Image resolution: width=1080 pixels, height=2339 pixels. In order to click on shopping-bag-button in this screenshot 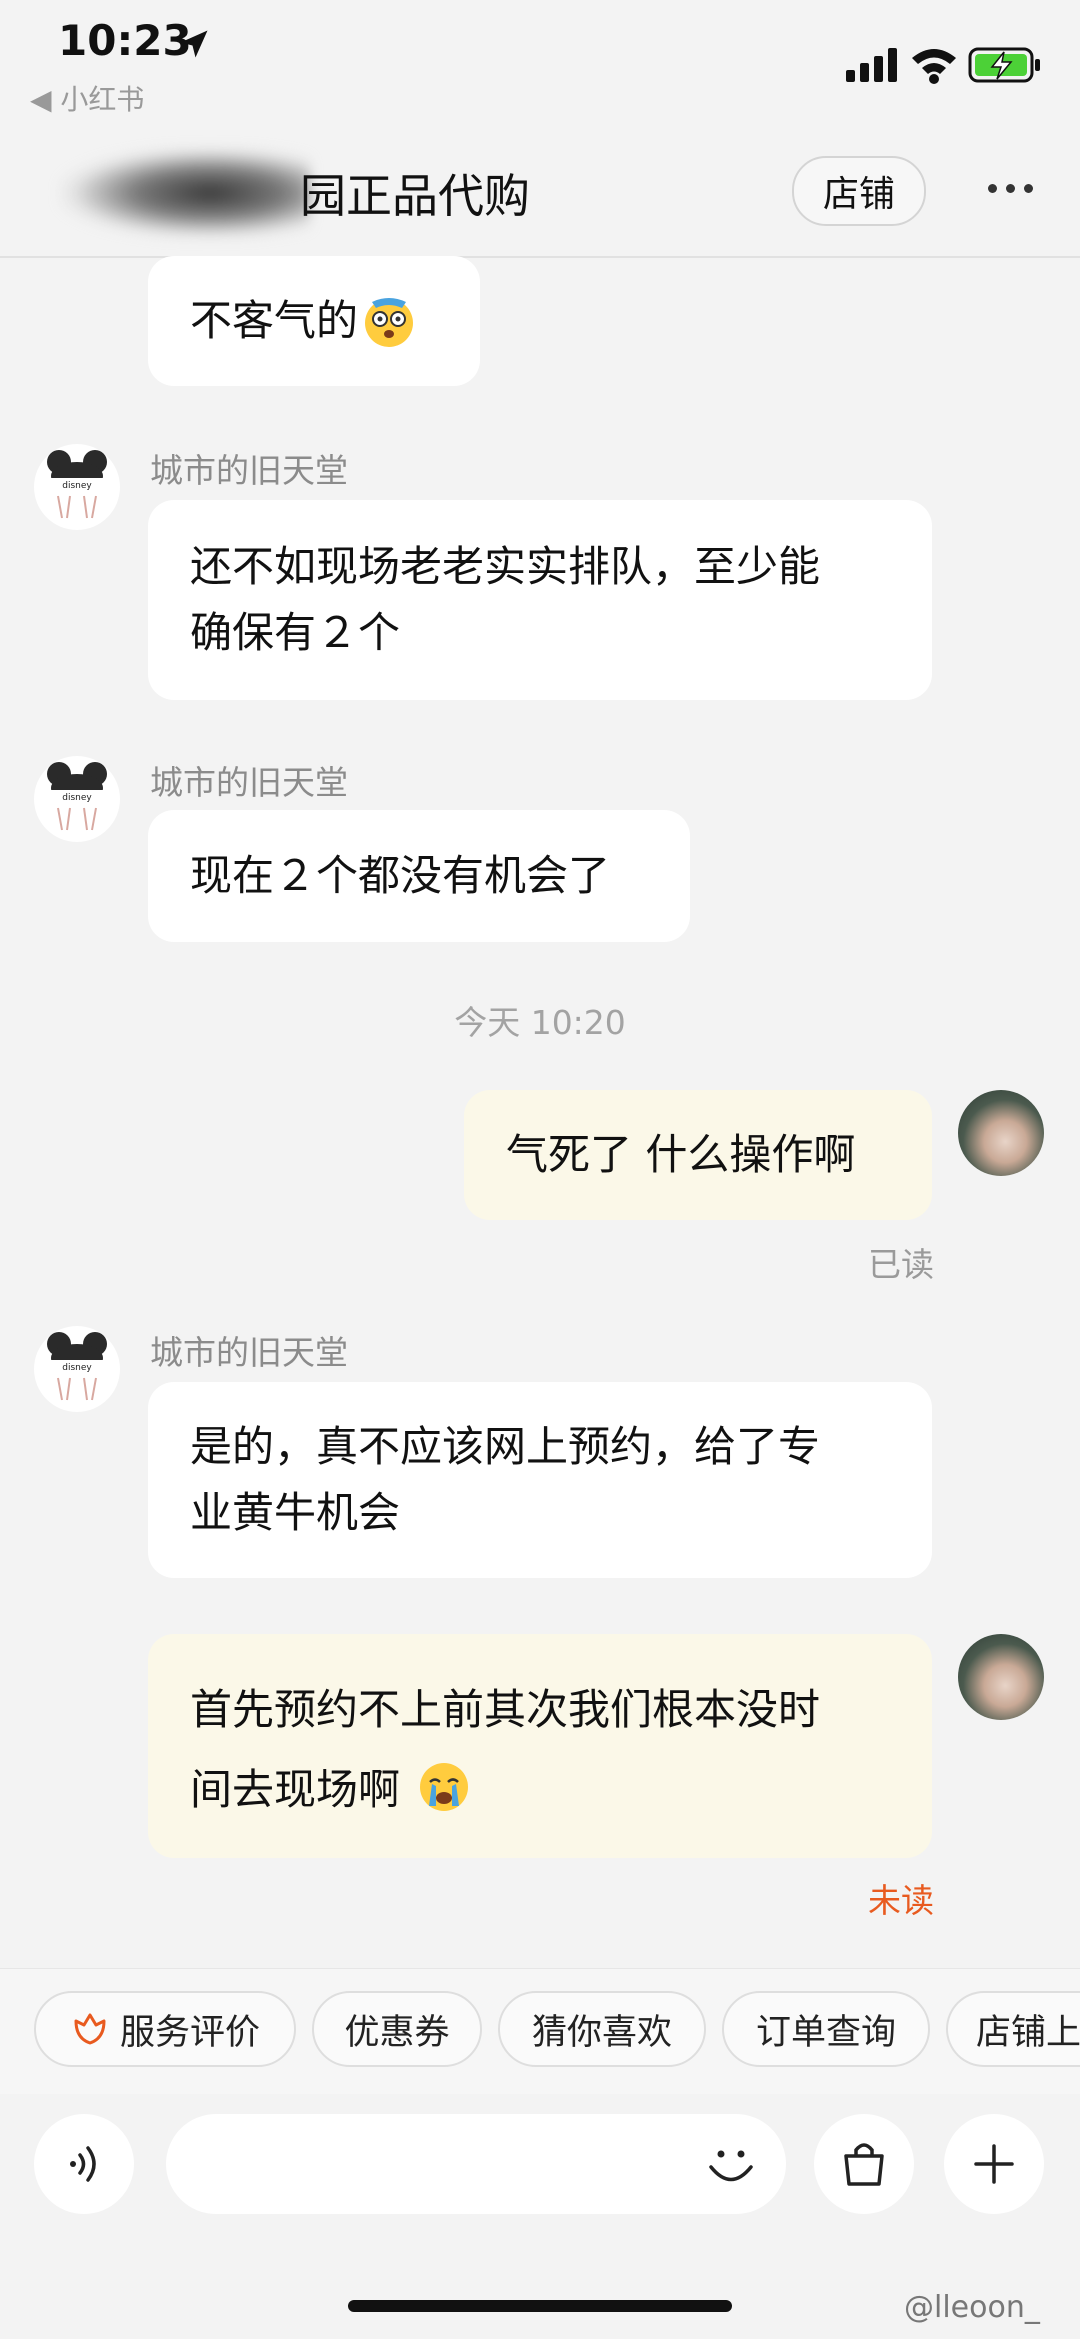, I will do `click(864, 2164)`.